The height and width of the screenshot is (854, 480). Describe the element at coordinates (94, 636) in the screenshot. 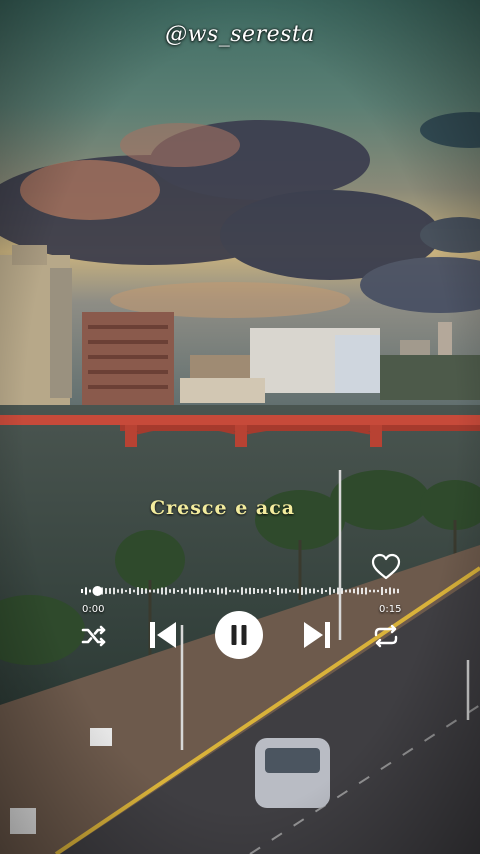

I see `shuffle-icon` at that location.